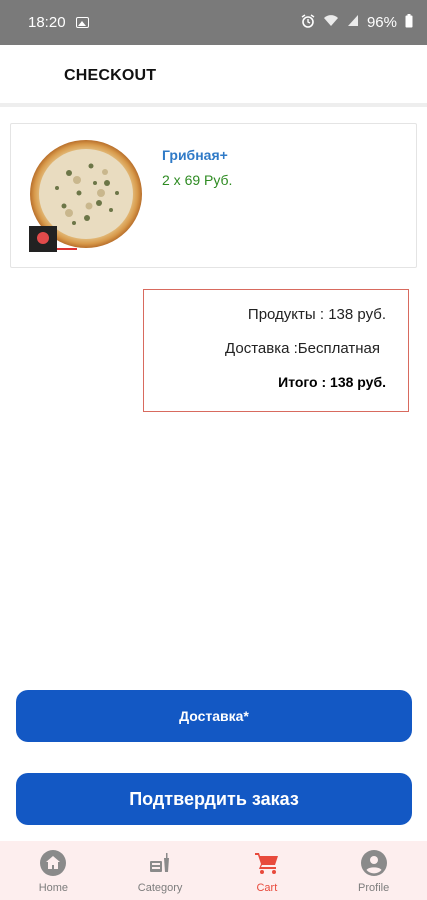 Image resolution: width=427 pixels, height=900 pixels. Describe the element at coordinates (53, 888) in the screenshot. I see `nav-label-home: Home` at that location.